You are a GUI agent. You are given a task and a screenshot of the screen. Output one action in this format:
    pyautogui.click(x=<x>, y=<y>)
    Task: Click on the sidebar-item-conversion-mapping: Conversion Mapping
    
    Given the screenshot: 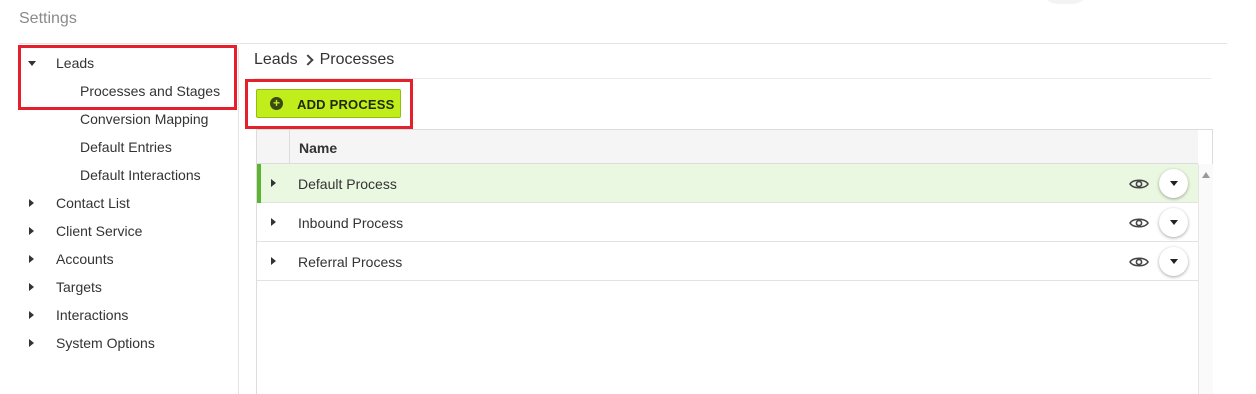 What is the action you would take?
    pyautogui.click(x=124, y=119)
    